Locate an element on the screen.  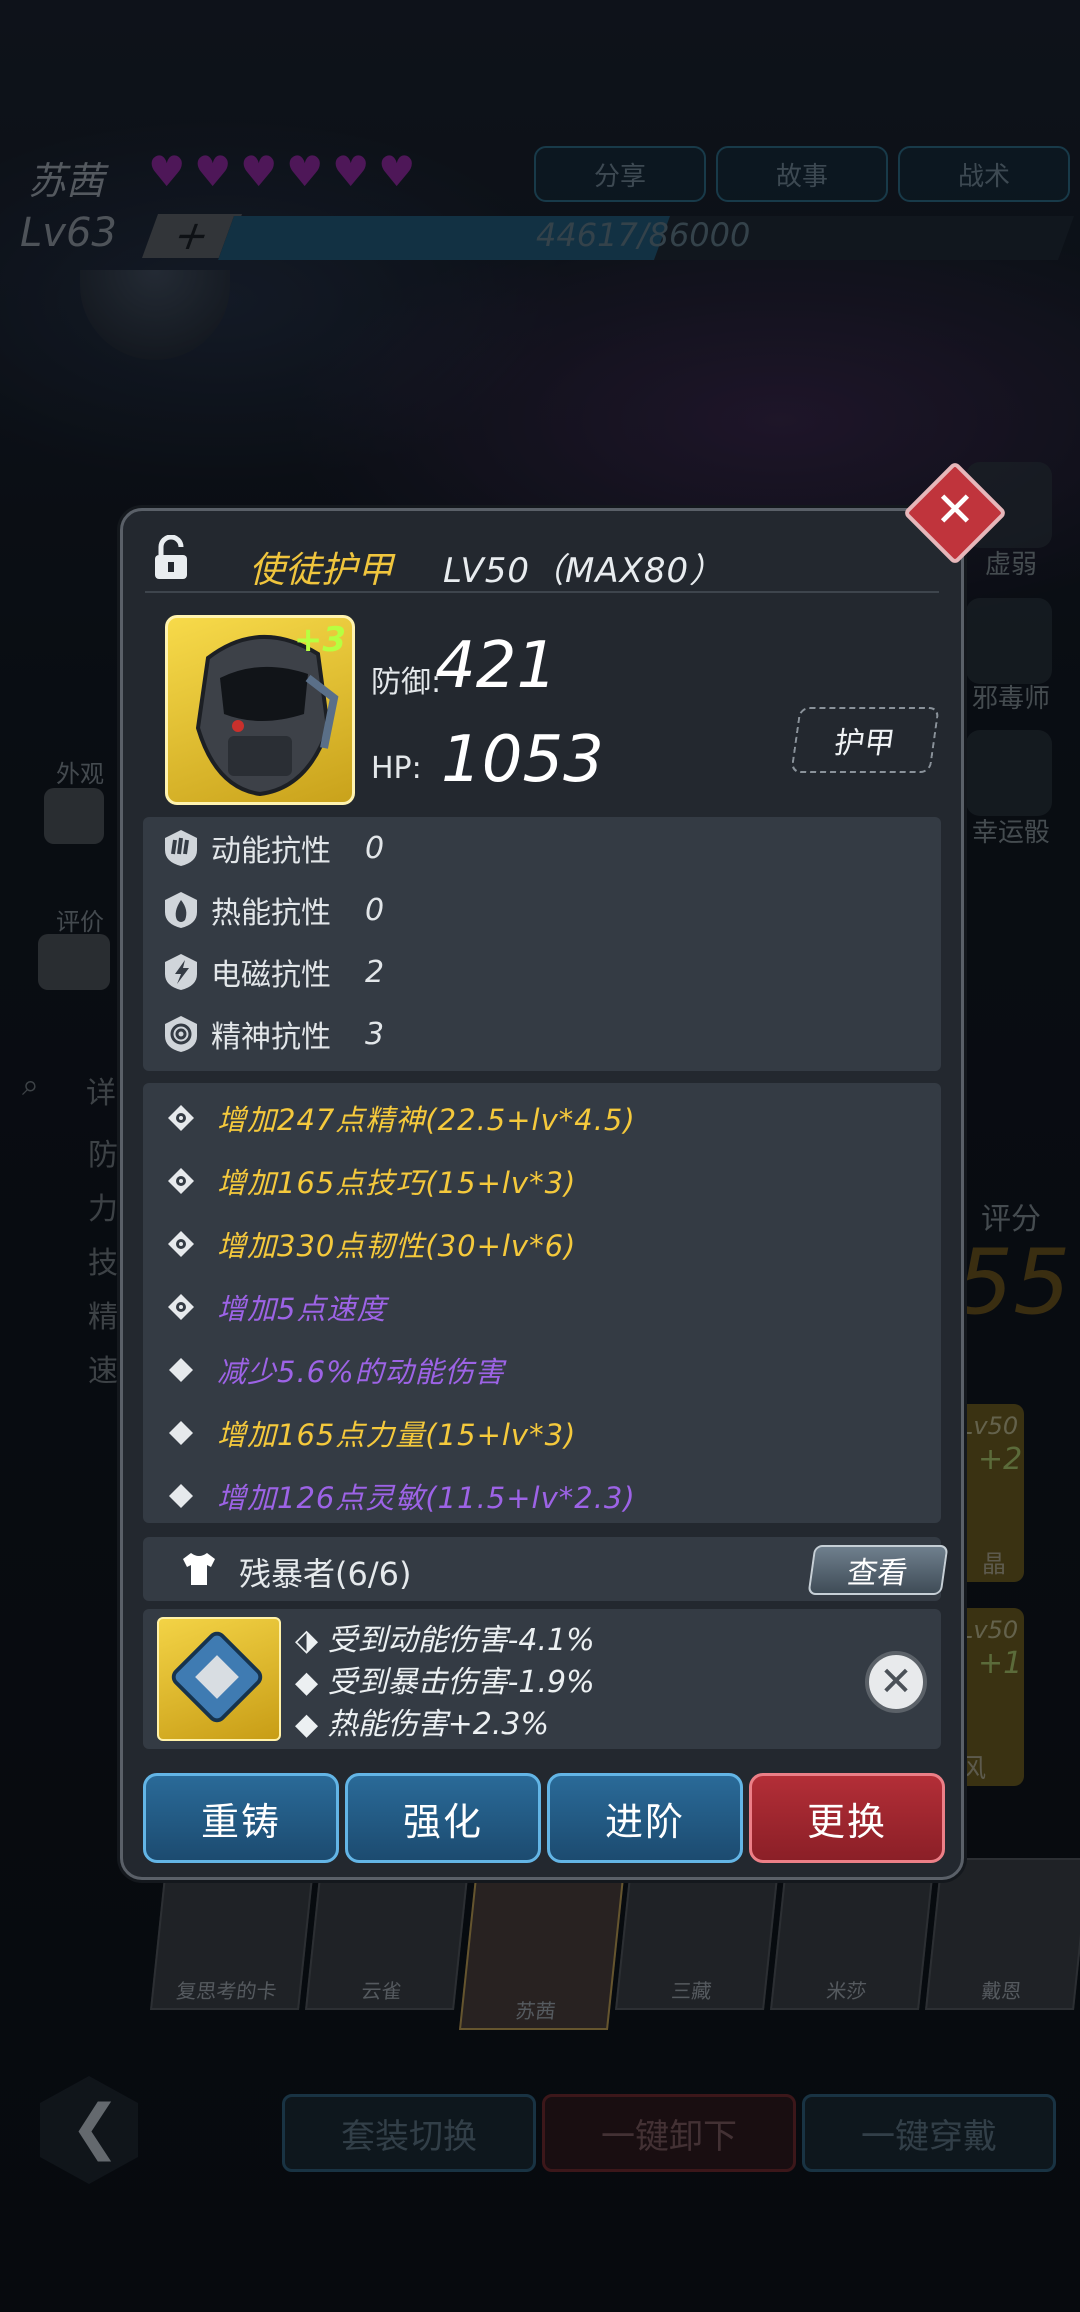
resistance-row: 动能抗性 0 is located at coordinates (272, 848).